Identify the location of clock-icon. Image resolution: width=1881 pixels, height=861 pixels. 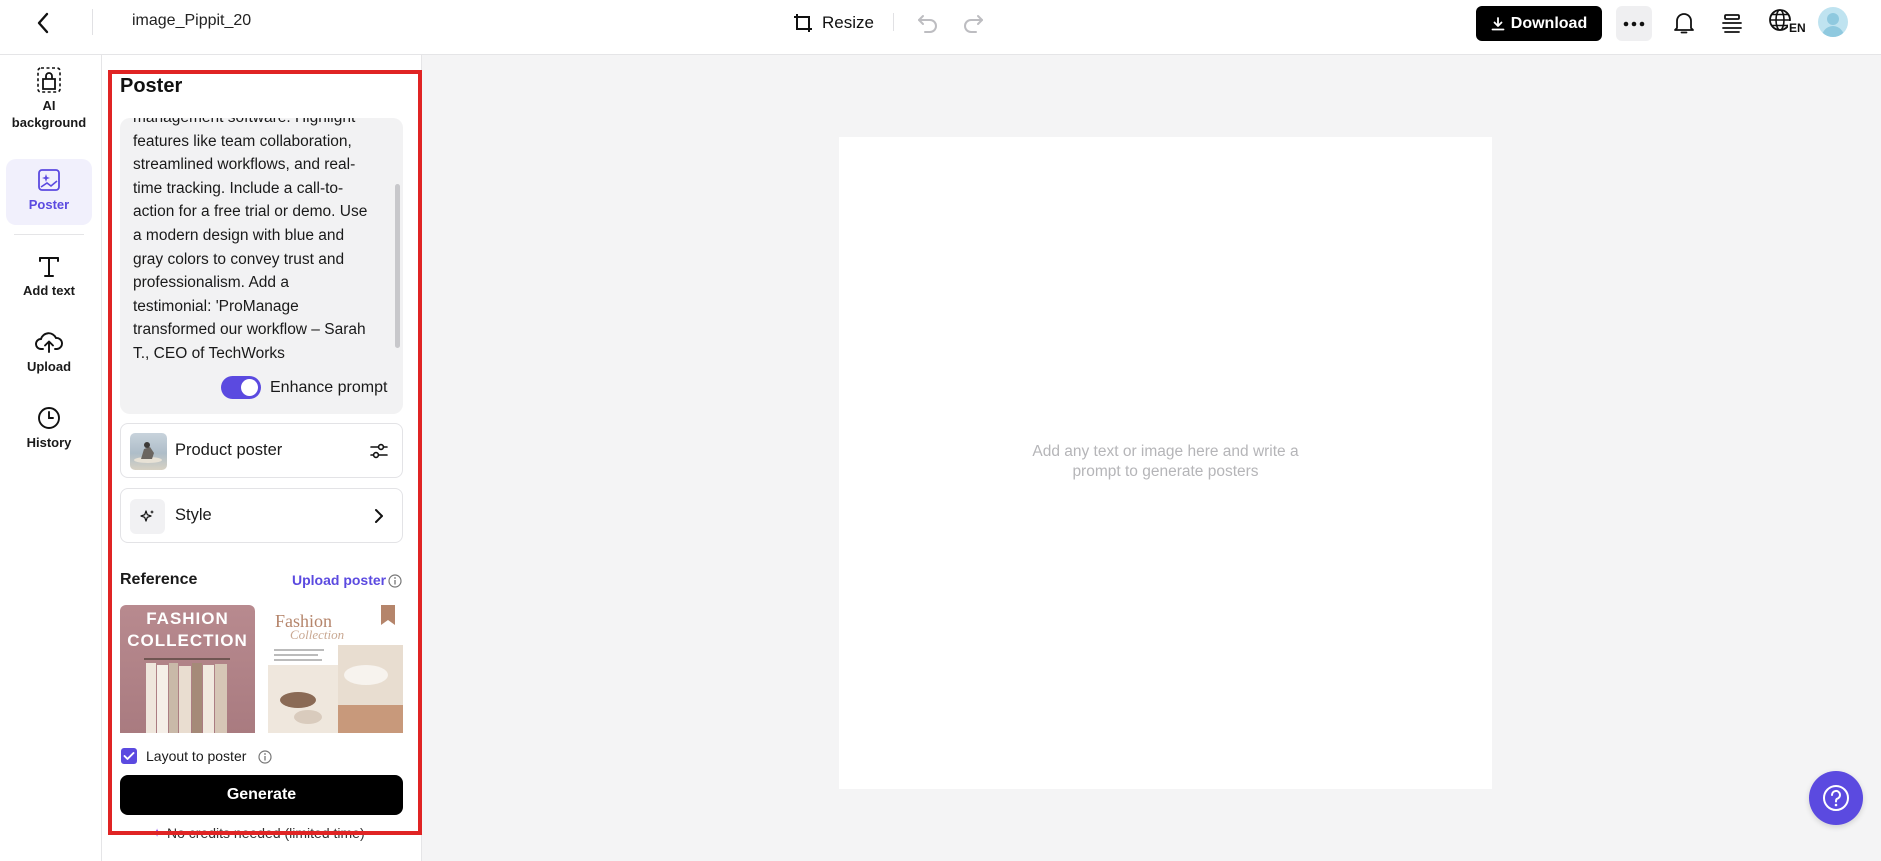
(49, 418).